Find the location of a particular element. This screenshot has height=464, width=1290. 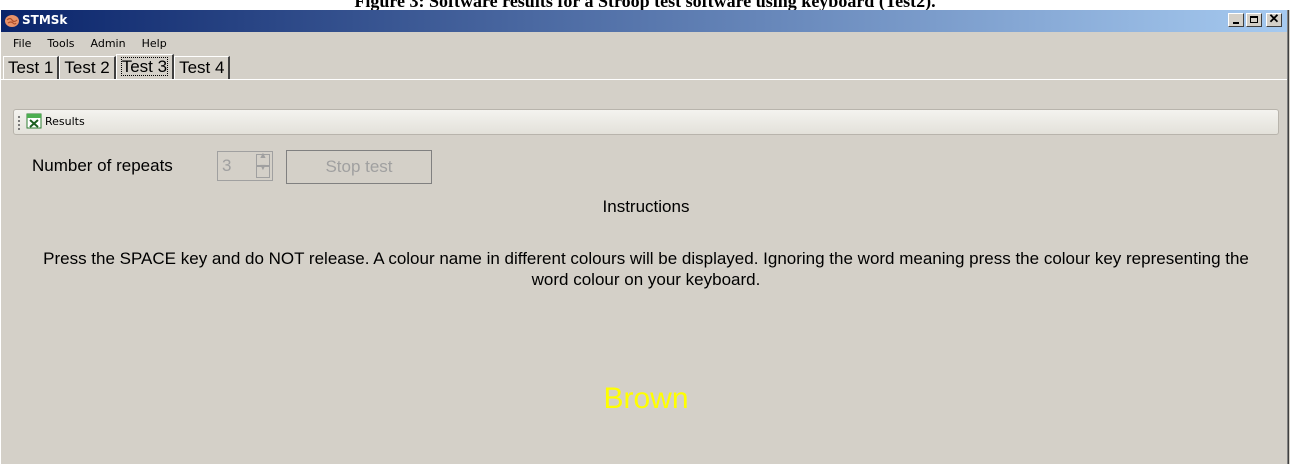

tab-test-3: Test 3 is located at coordinates (145, 66).